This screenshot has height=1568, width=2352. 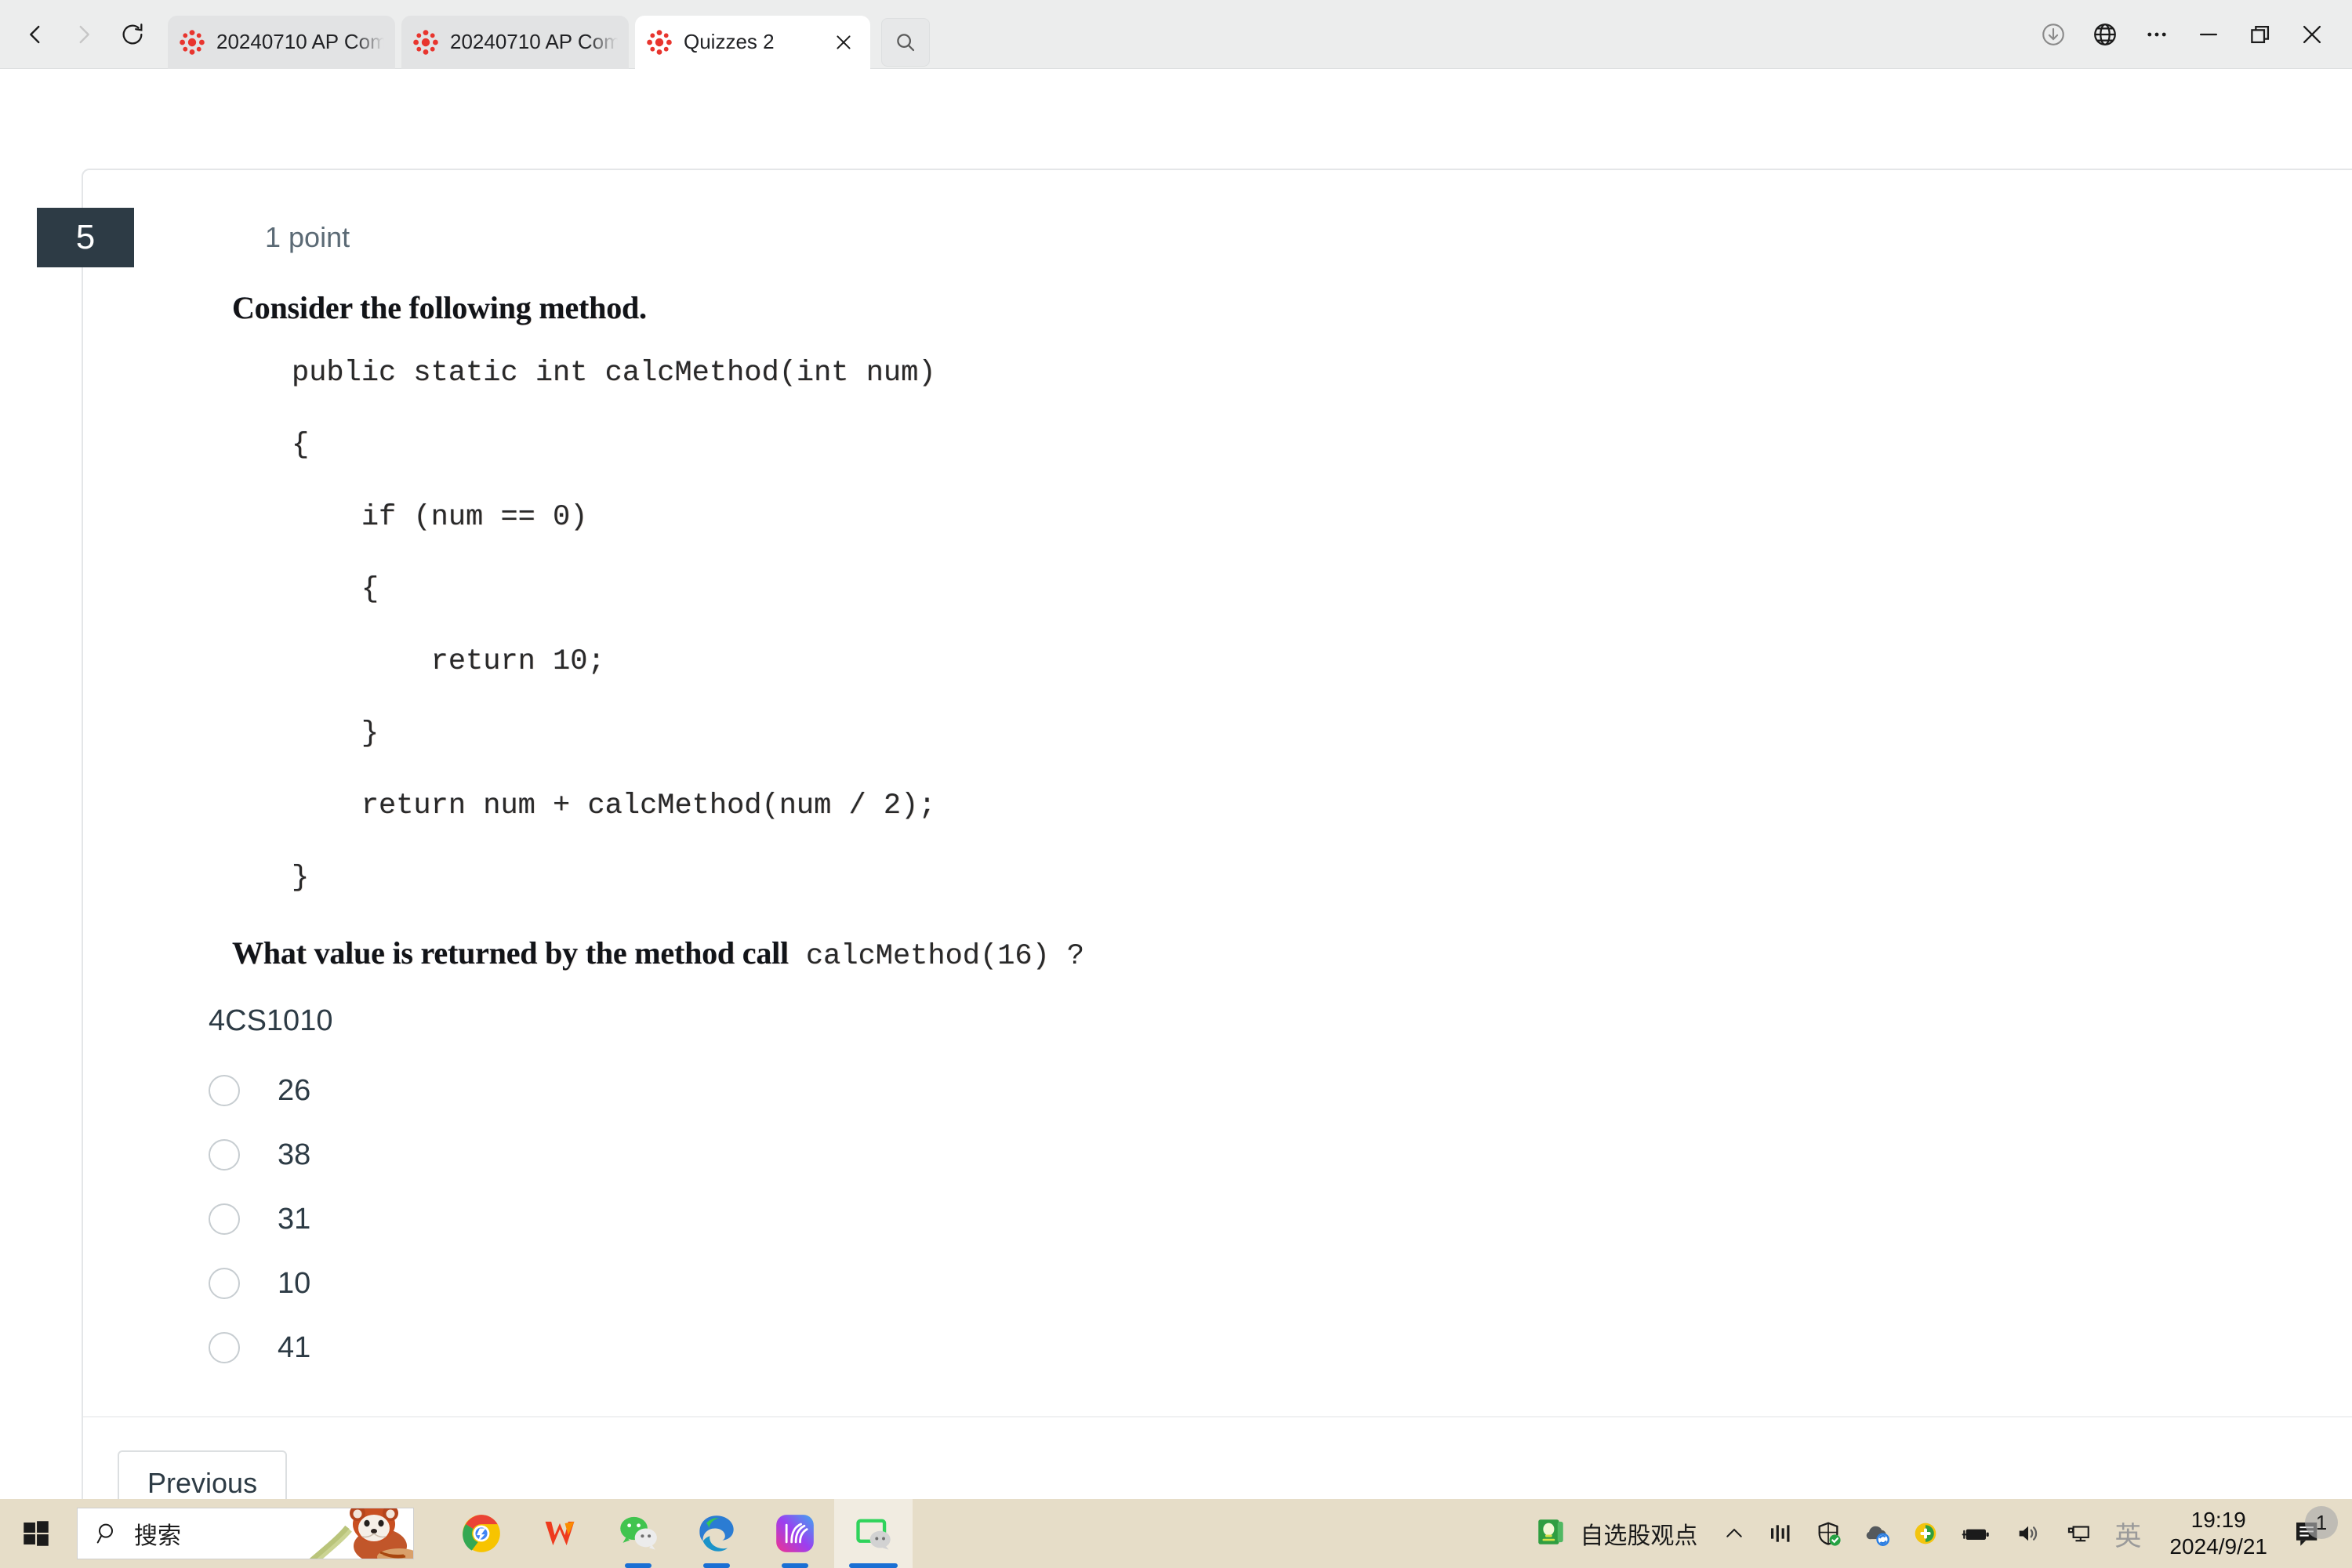 What do you see at coordinates (873, 1533) in the screenshot?
I see `taskbar-app-wechat-desktop` at bounding box center [873, 1533].